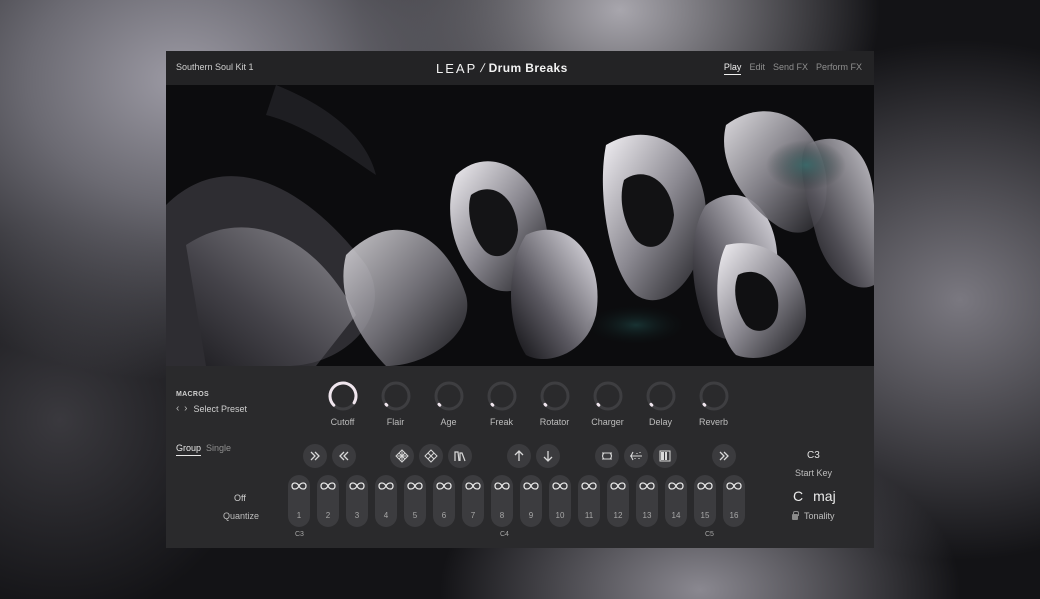 This screenshot has width=1040, height=599. What do you see at coordinates (814, 473) in the screenshot?
I see `start-key-label: Start Key` at bounding box center [814, 473].